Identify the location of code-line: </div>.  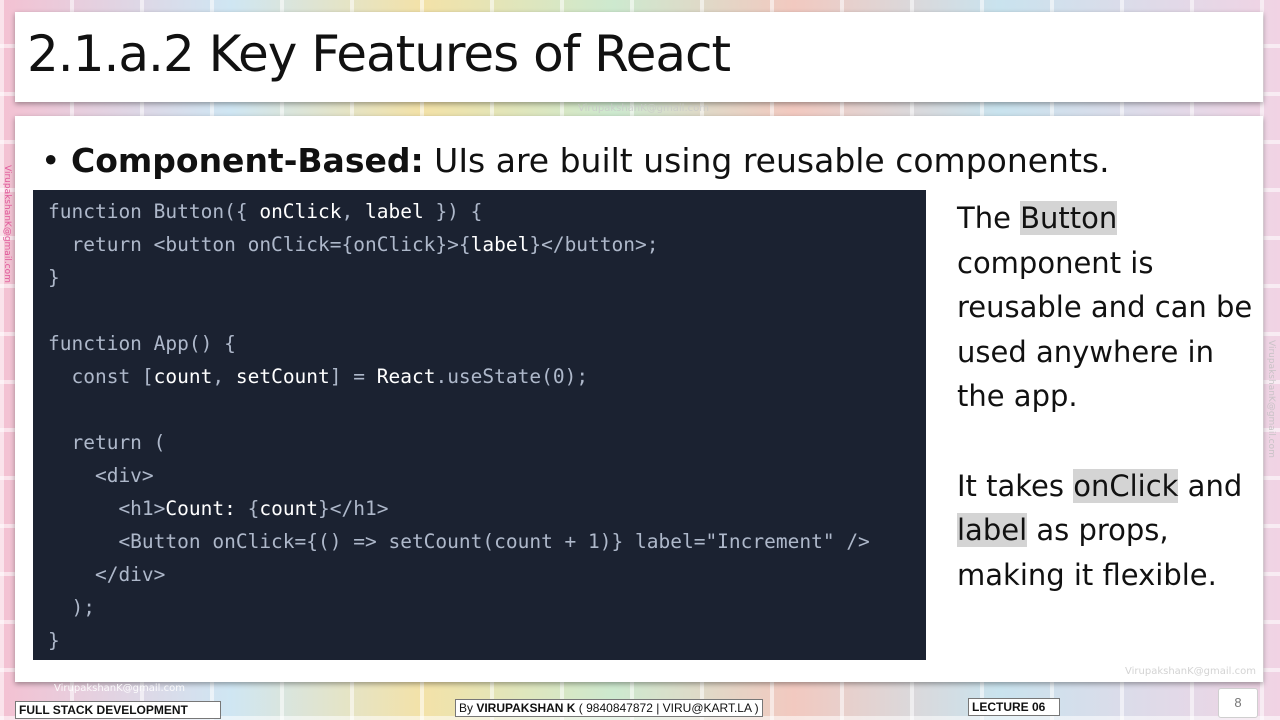
(106, 574).